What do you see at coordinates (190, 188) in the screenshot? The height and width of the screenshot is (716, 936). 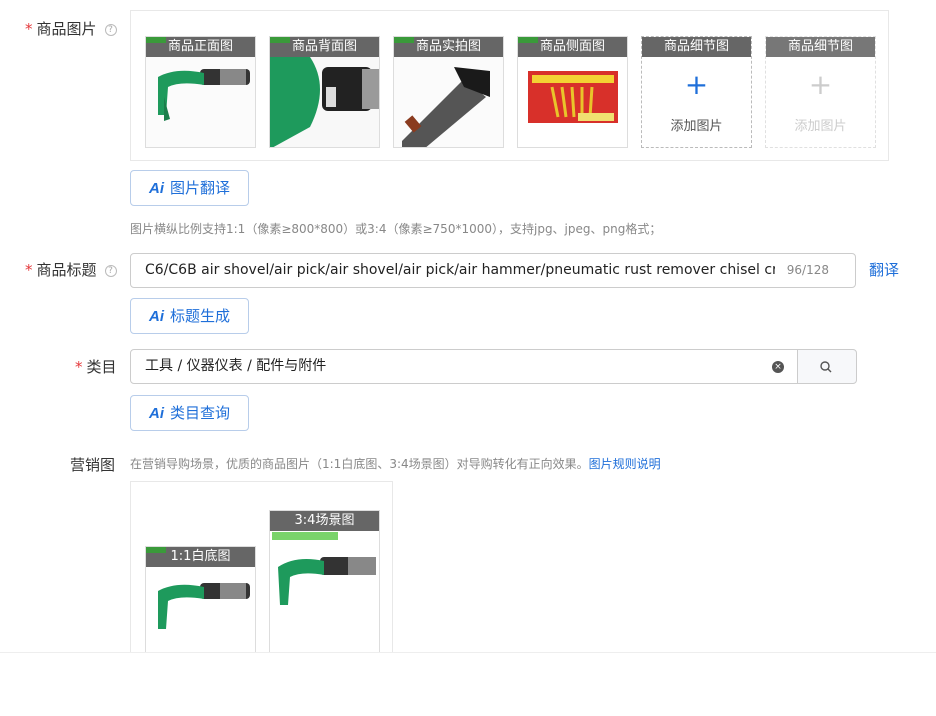 I see `image-translate-button: Ai 图片翻译` at bounding box center [190, 188].